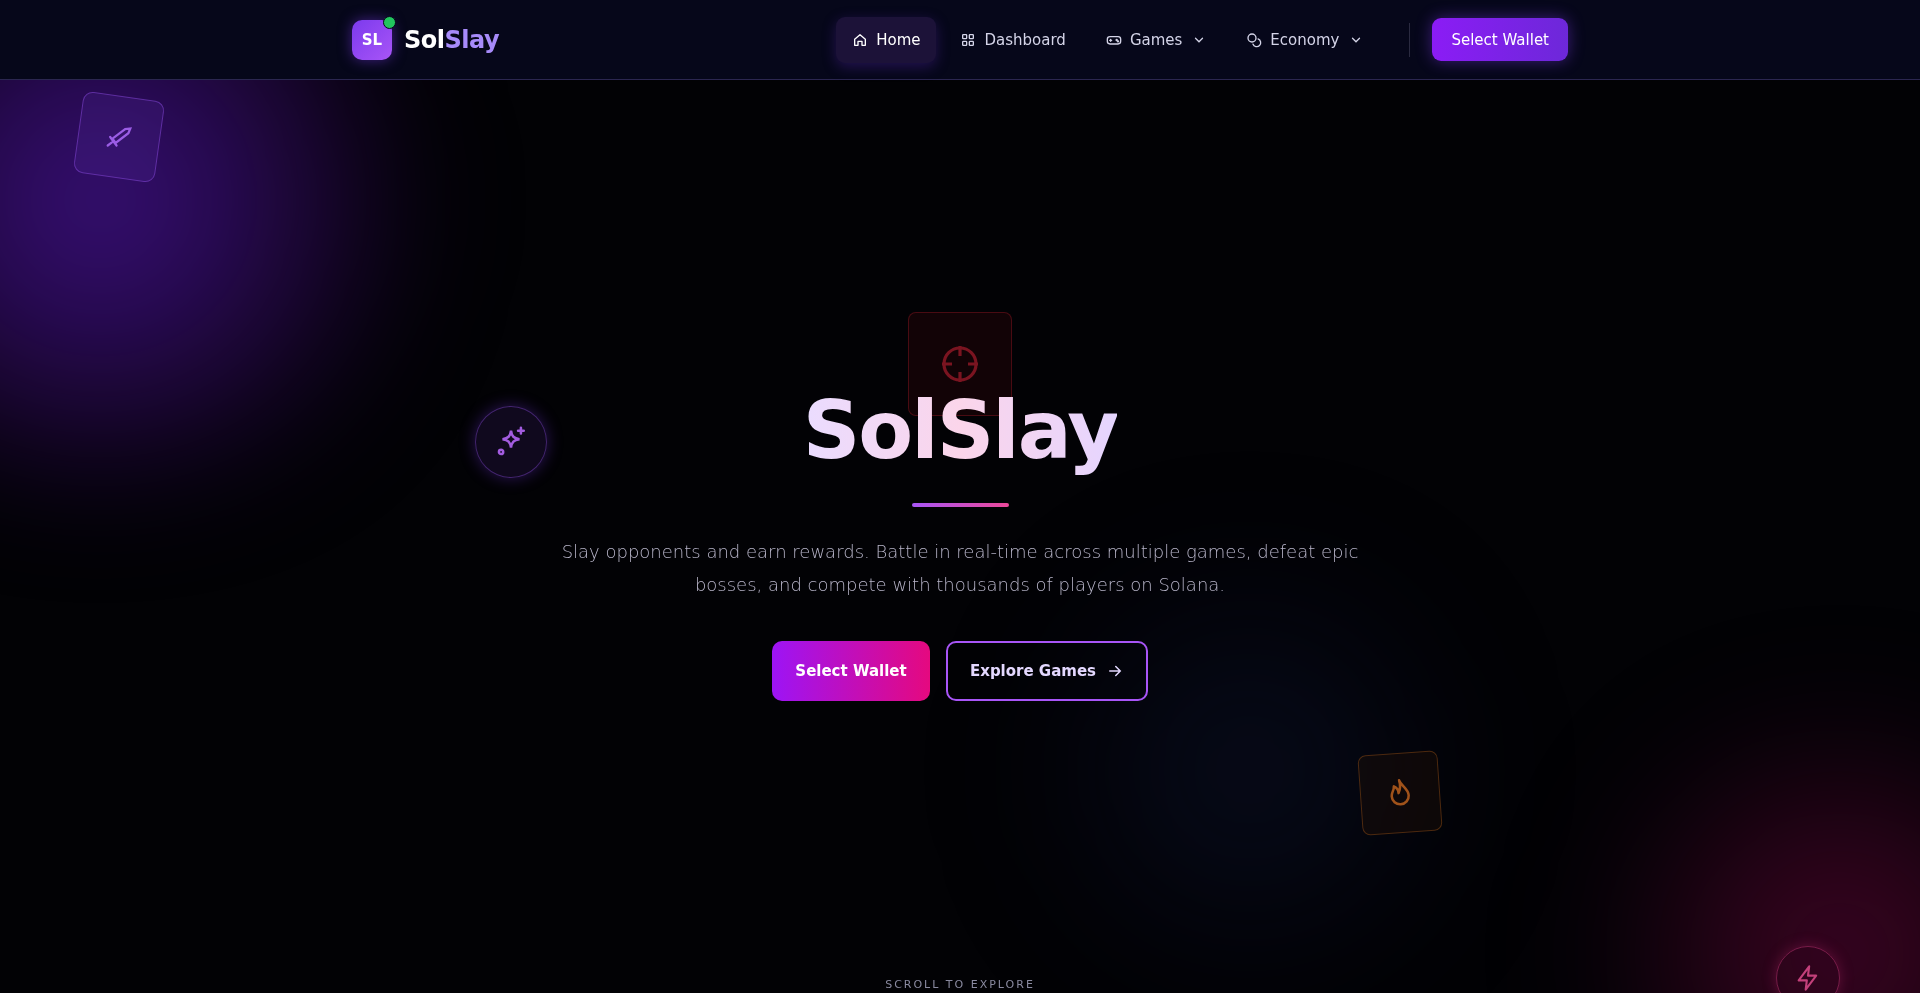 The image size is (1920, 993). I want to click on nav-link: Games, so click(1156, 39).